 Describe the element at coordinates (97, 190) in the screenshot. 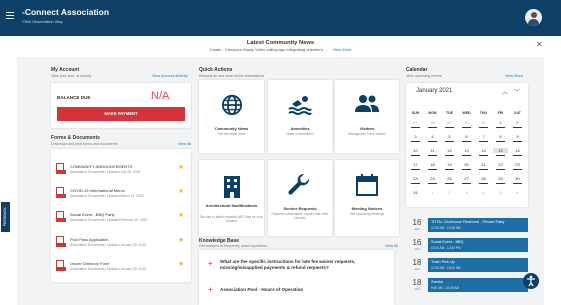

I see `document-title: COVID-19 Informational Memo` at that location.